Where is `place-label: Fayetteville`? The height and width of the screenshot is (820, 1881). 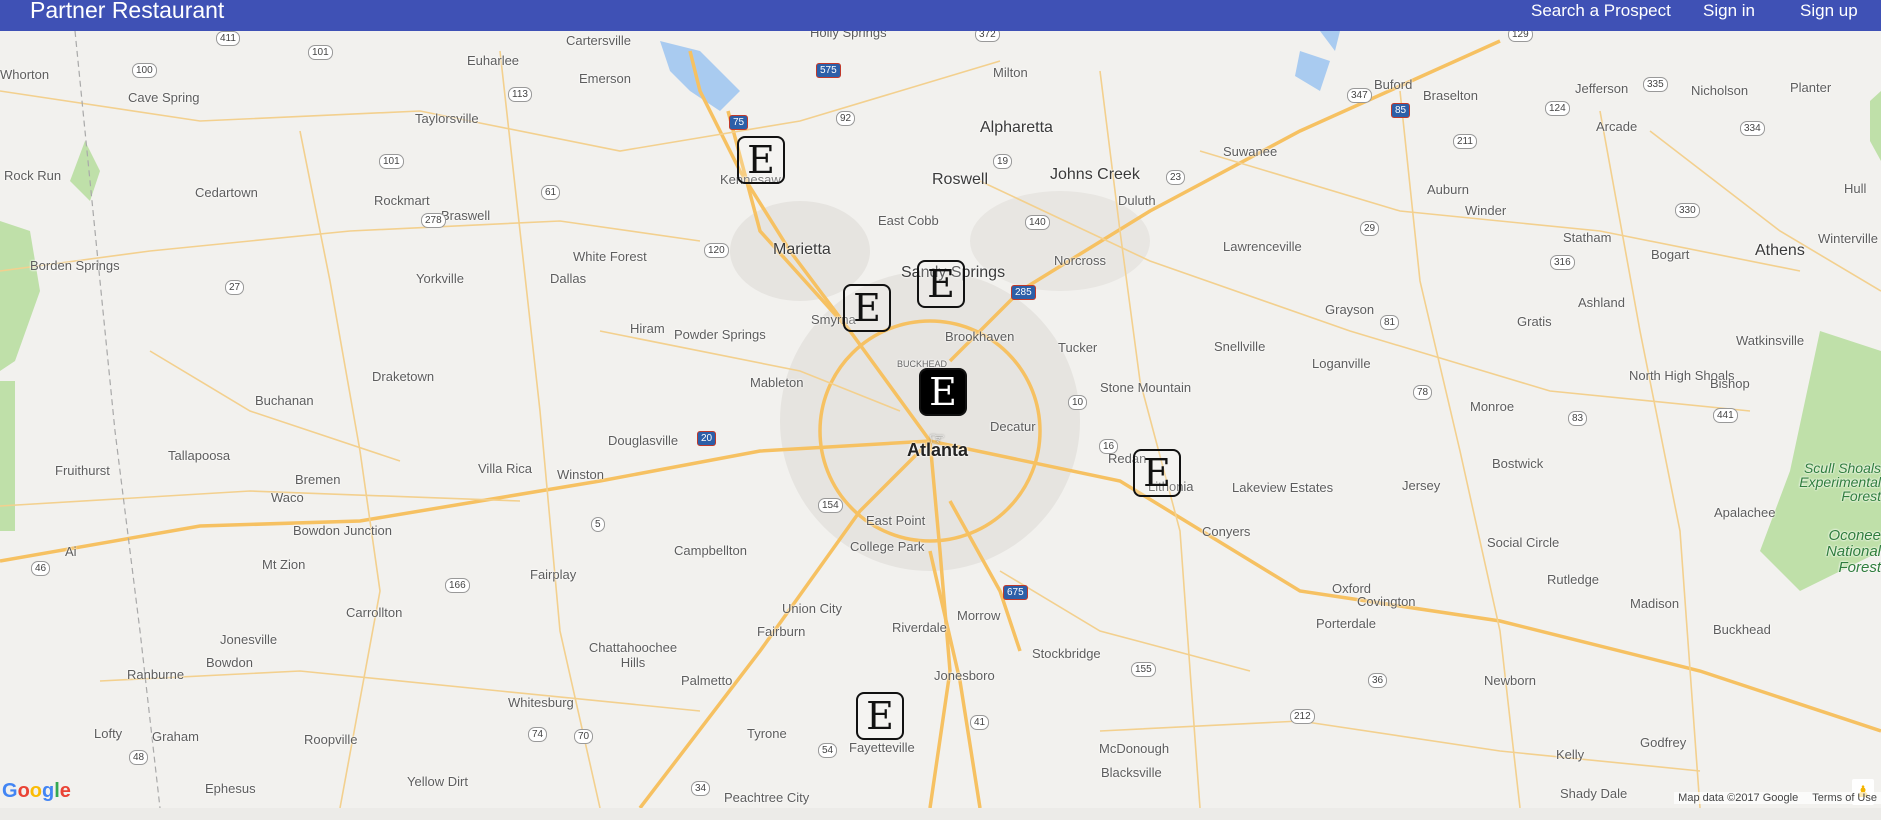
place-label: Fayetteville is located at coordinates (882, 747).